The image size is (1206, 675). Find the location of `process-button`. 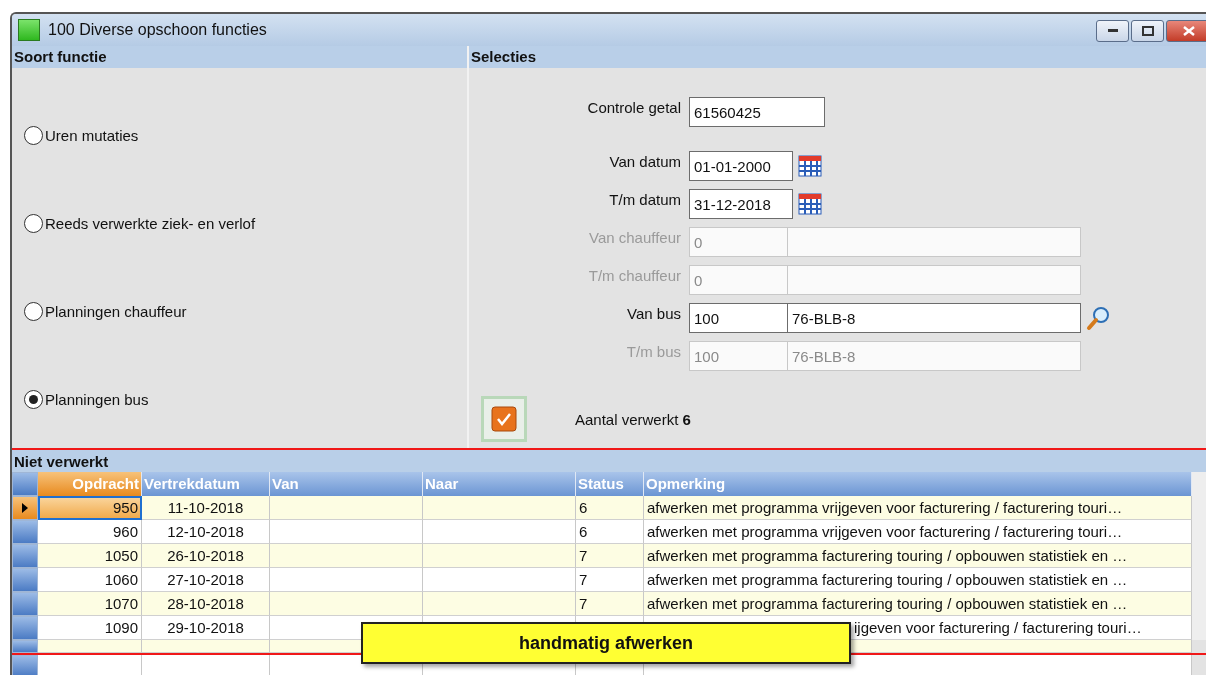

process-button is located at coordinates (504, 419).